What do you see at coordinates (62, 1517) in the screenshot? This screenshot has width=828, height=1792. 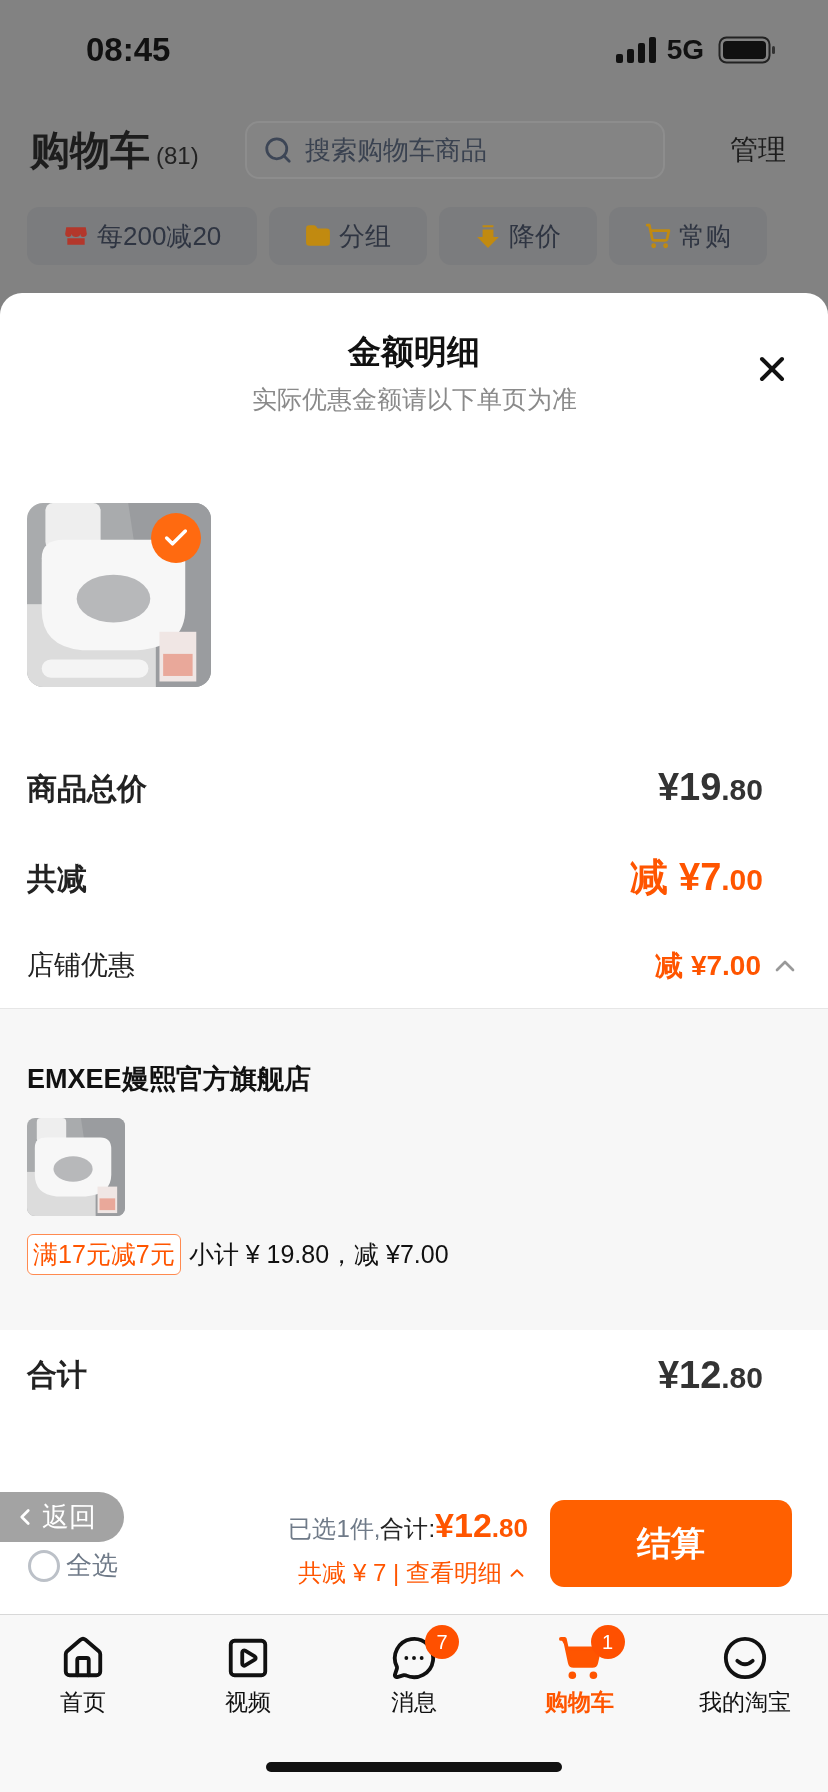 I see `back-button: 返回` at bounding box center [62, 1517].